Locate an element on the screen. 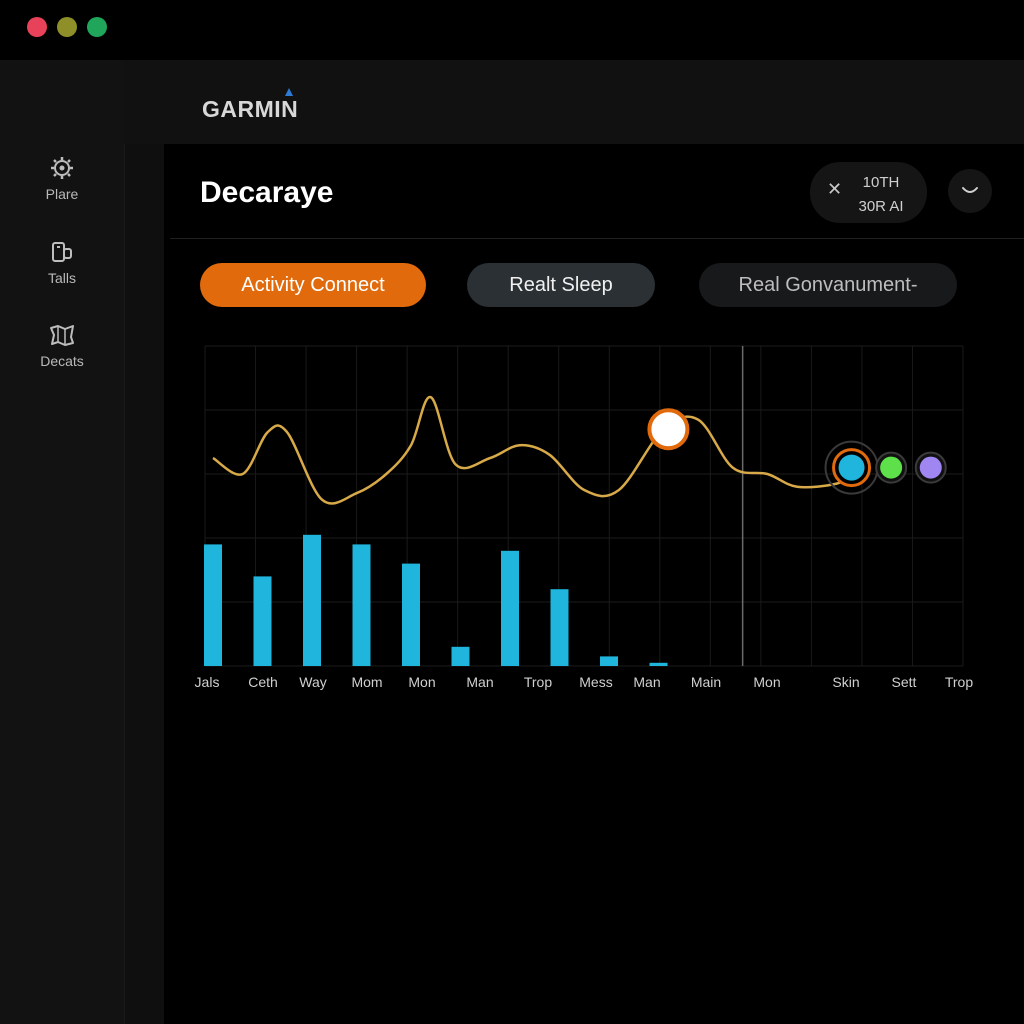 The height and width of the screenshot is (1024, 1024). x-tick-label: Jals is located at coordinates (207, 682).